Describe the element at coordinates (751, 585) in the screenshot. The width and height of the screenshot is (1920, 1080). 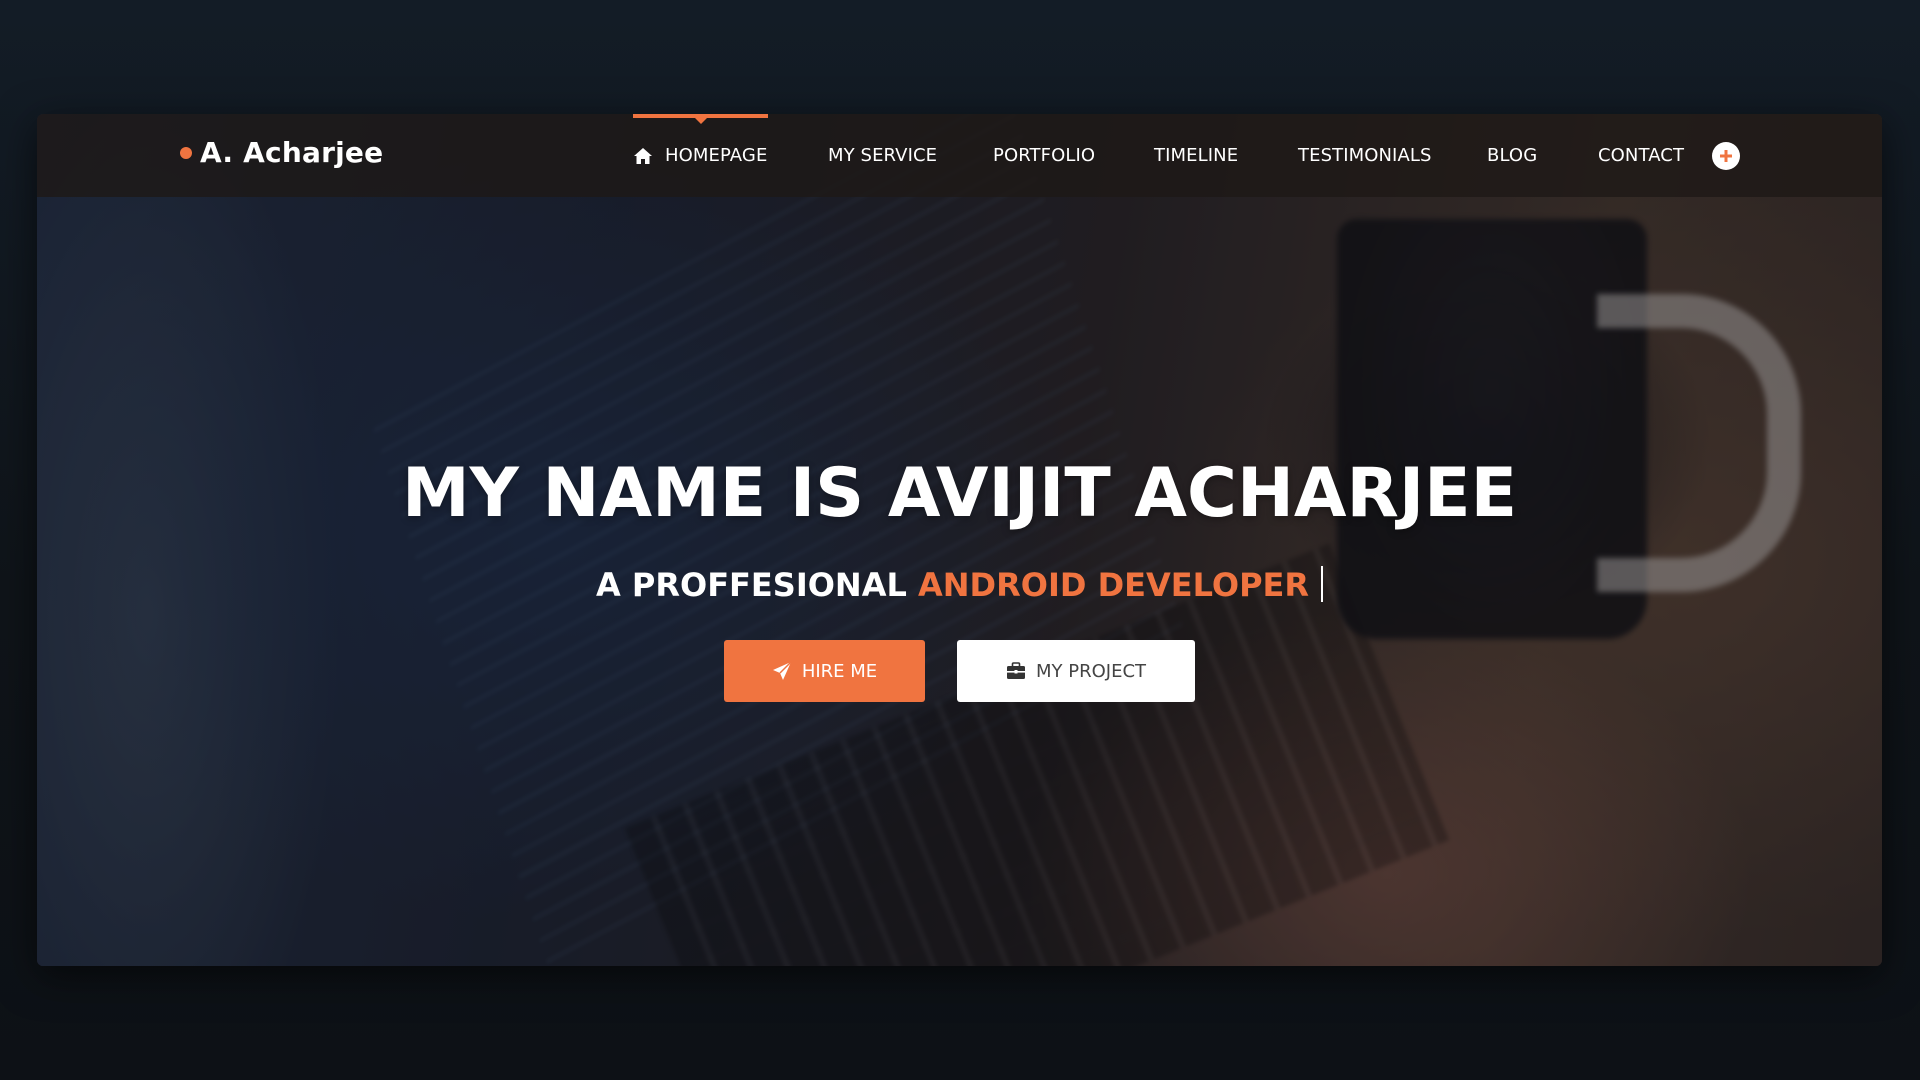
I see `hero-subtitle-prefix: A PROFFESIONAL` at that location.